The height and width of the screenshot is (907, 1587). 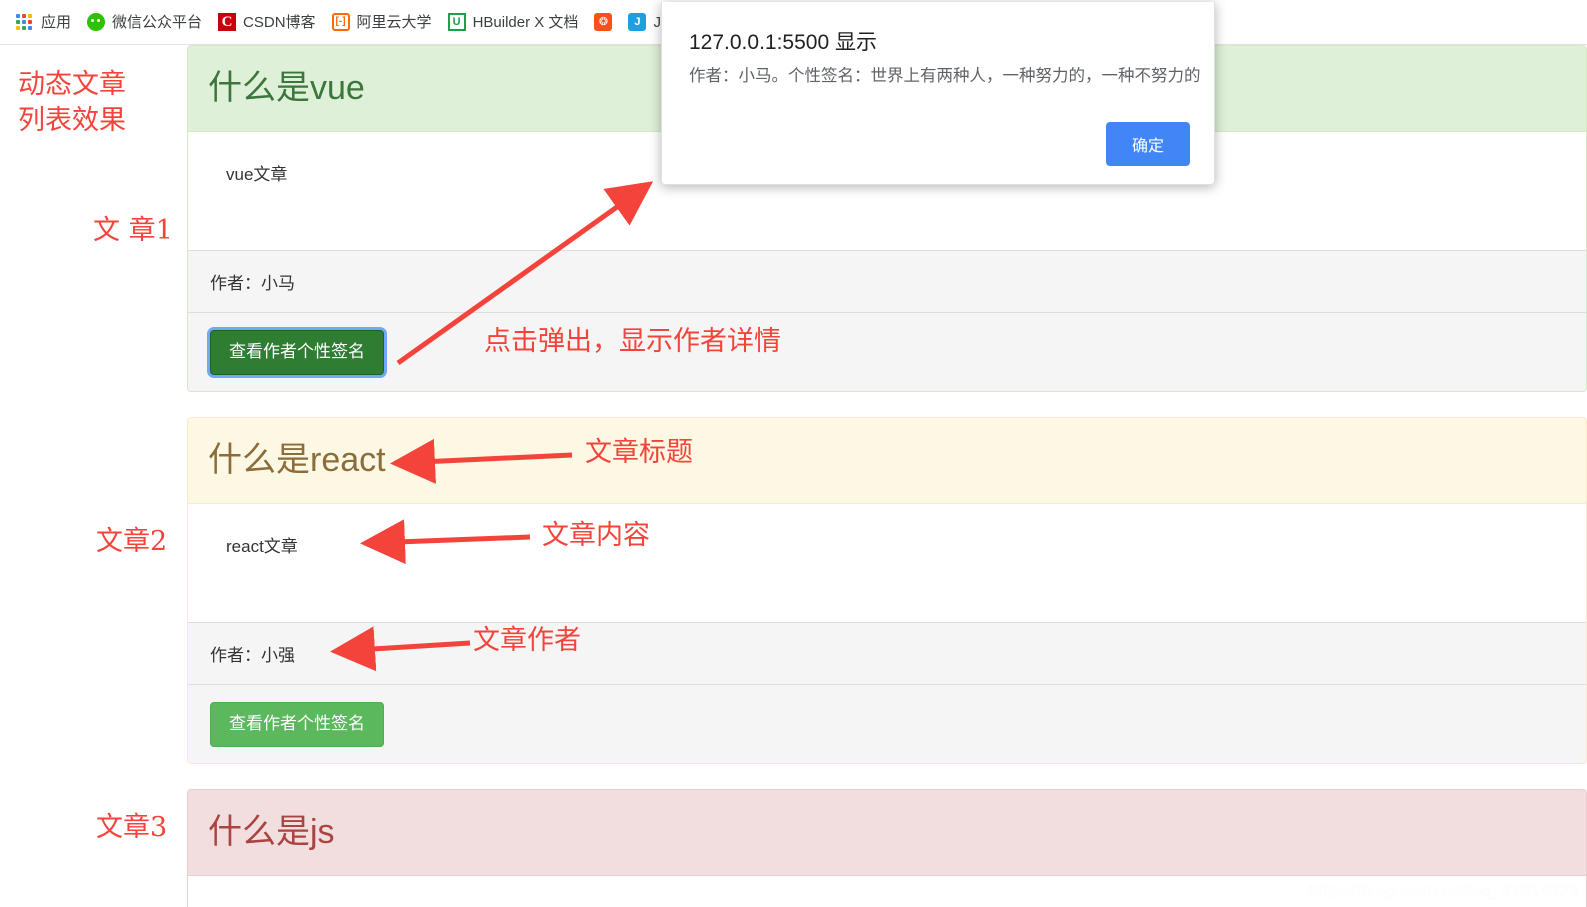 I want to click on annotation-article-3: 文章3, so click(x=132, y=827).